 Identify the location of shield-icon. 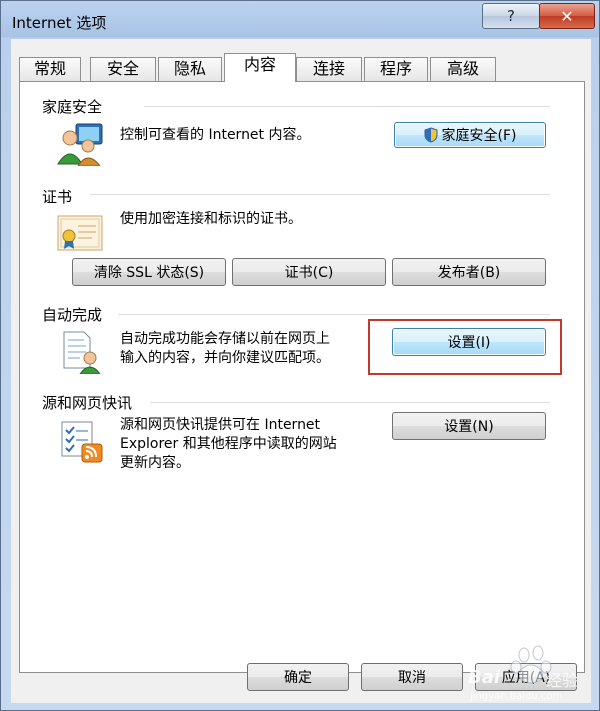
(430, 135).